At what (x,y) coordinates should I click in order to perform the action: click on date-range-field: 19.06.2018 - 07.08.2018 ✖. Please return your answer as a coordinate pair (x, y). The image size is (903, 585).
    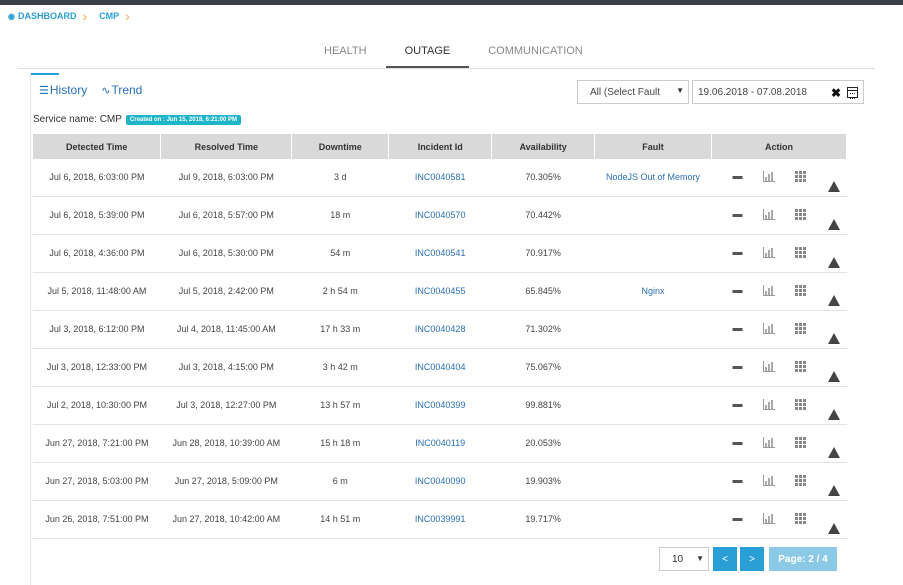
    Looking at the image, I should click on (778, 92).